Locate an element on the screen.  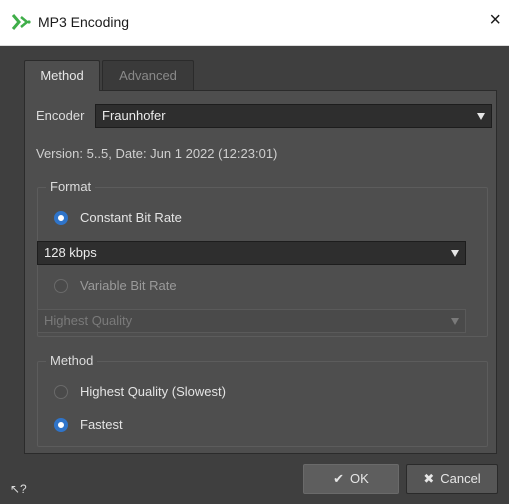
wavelab-logo-icon is located at coordinates (21, 22).